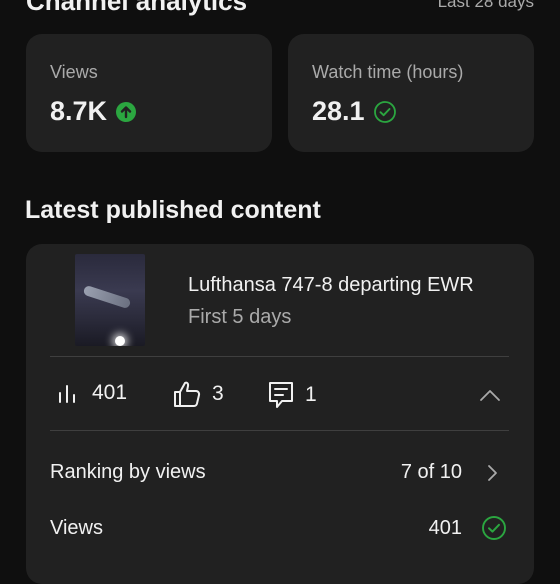 This screenshot has width=560, height=584. Describe the element at coordinates (137, 8) in the screenshot. I see `page-title: Channel analytics` at that location.